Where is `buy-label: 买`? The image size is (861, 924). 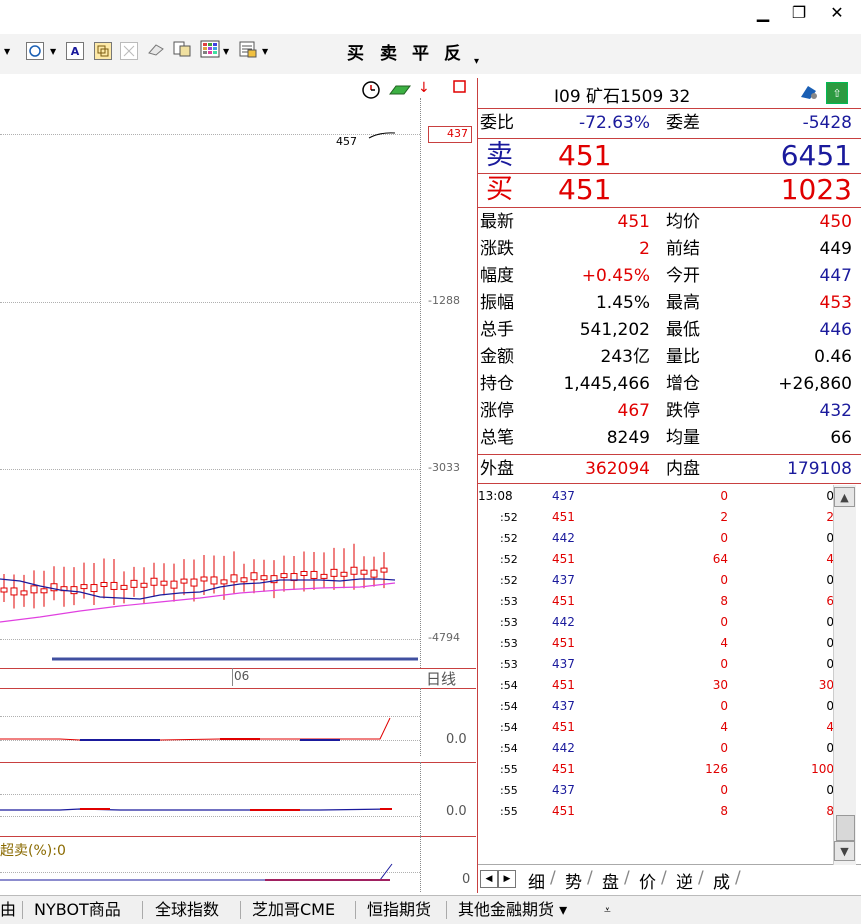
buy-label: 买 is located at coordinates (499, 189).